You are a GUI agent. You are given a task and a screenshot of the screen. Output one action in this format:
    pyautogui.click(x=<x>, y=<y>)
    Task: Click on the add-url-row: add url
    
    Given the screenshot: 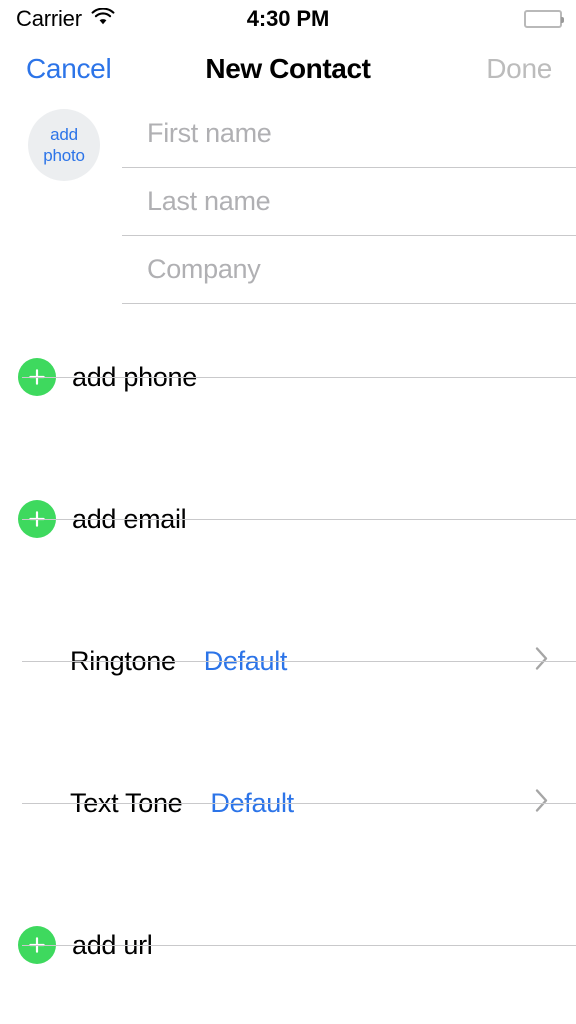 What is the action you would take?
    pyautogui.click(x=288, y=945)
    